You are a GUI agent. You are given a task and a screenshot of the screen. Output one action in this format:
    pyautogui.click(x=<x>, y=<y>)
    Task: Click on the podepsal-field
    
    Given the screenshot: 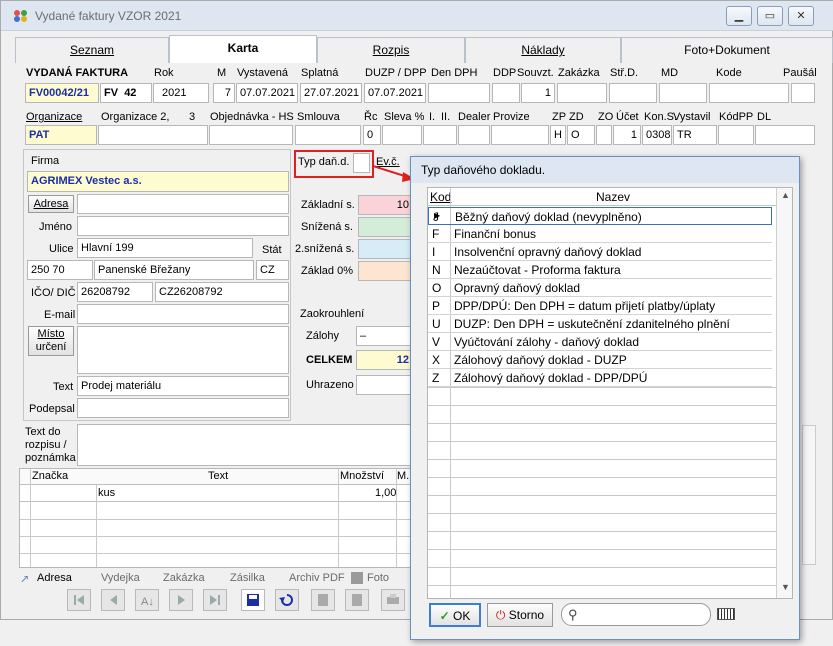 What is the action you would take?
    pyautogui.click(x=183, y=408)
    